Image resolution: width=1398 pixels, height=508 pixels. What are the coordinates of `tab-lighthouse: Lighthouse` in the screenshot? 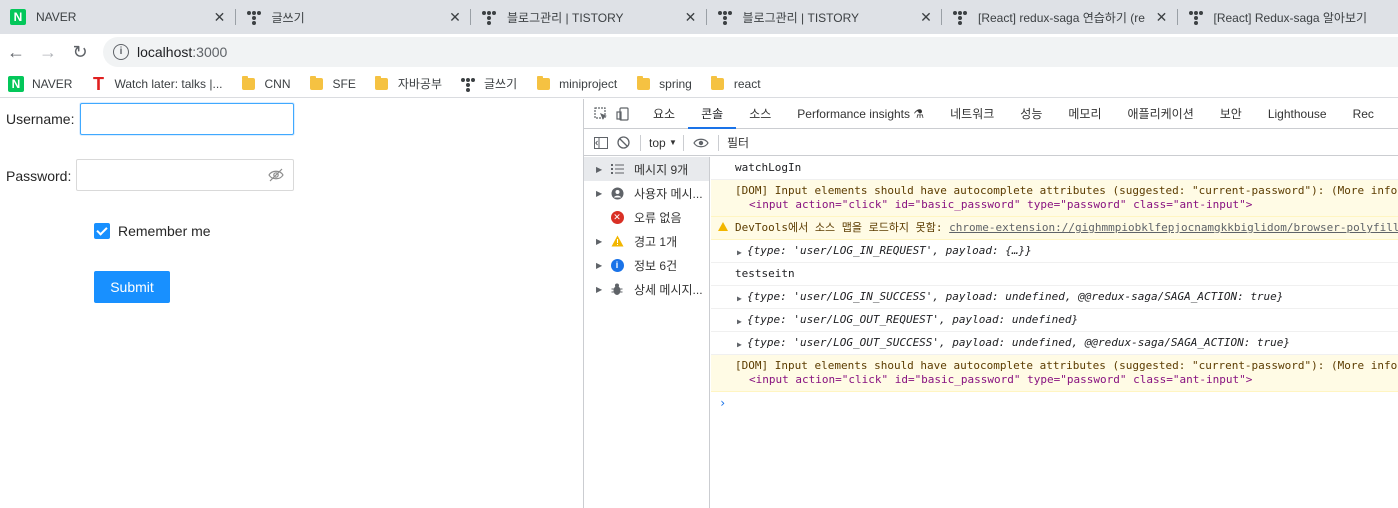 It's located at (1297, 114).